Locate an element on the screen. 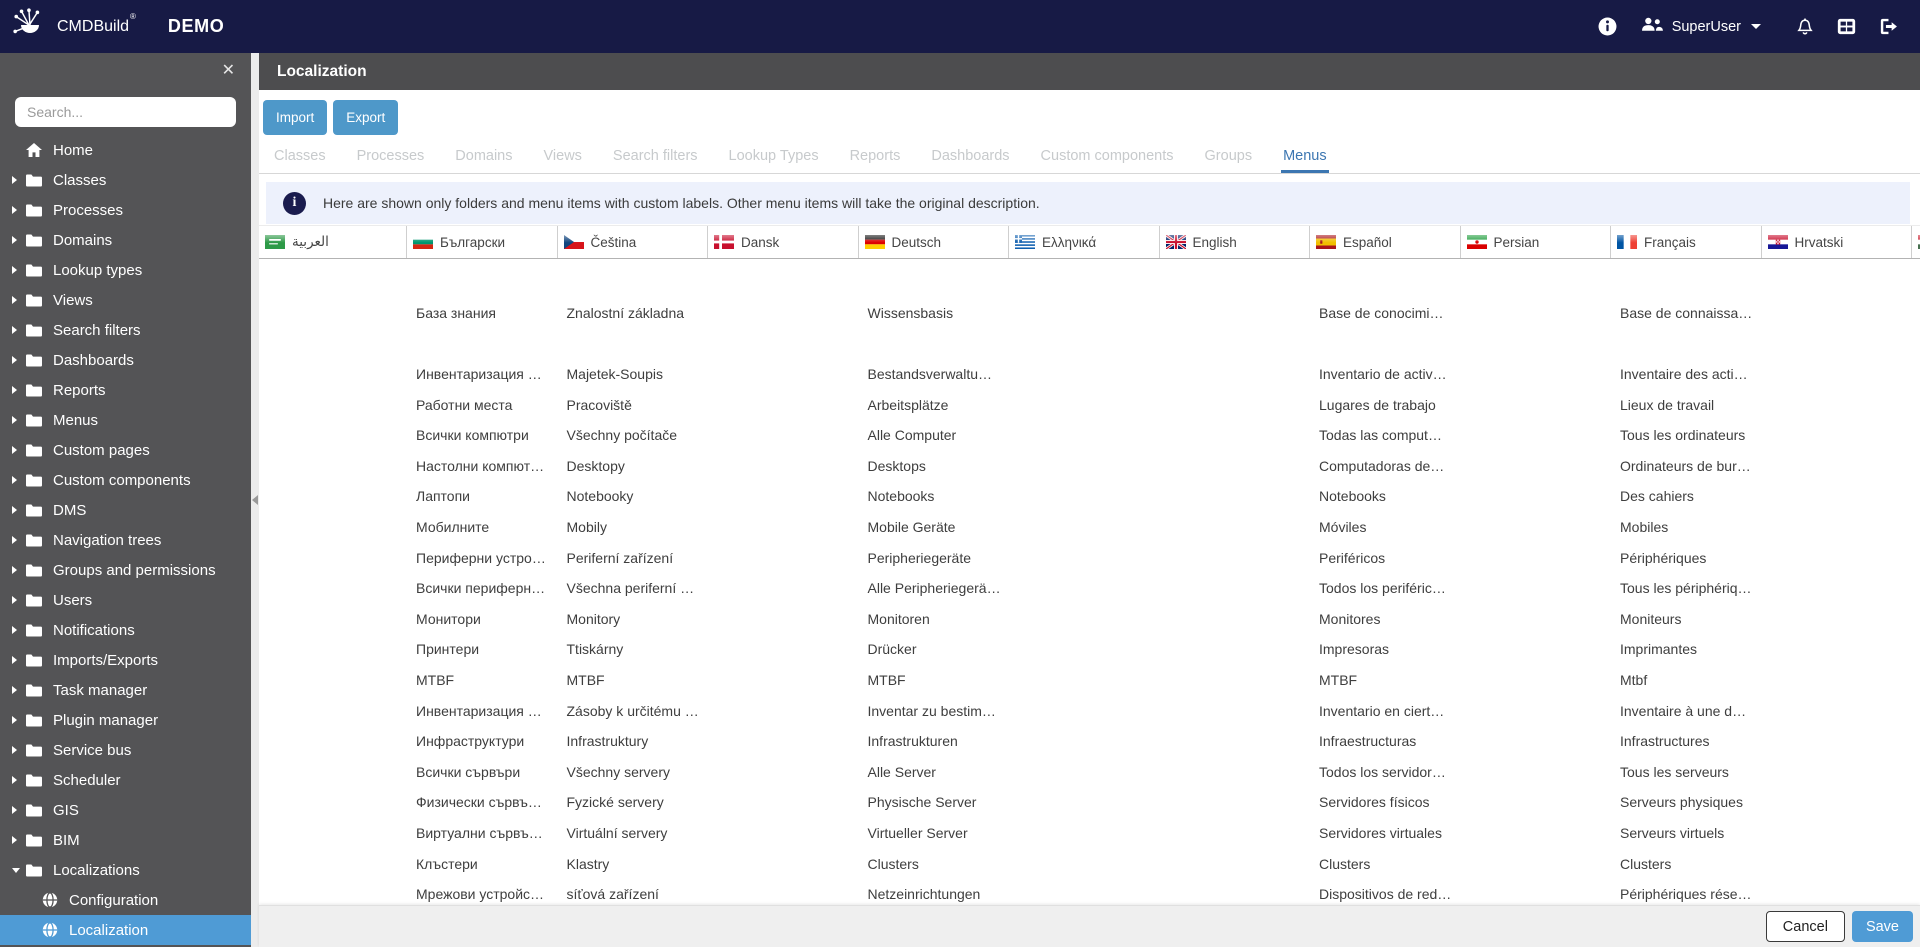 The height and width of the screenshot is (947, 1920). cell-r13-es: Impresoras is located at coordinates (1385, 649).